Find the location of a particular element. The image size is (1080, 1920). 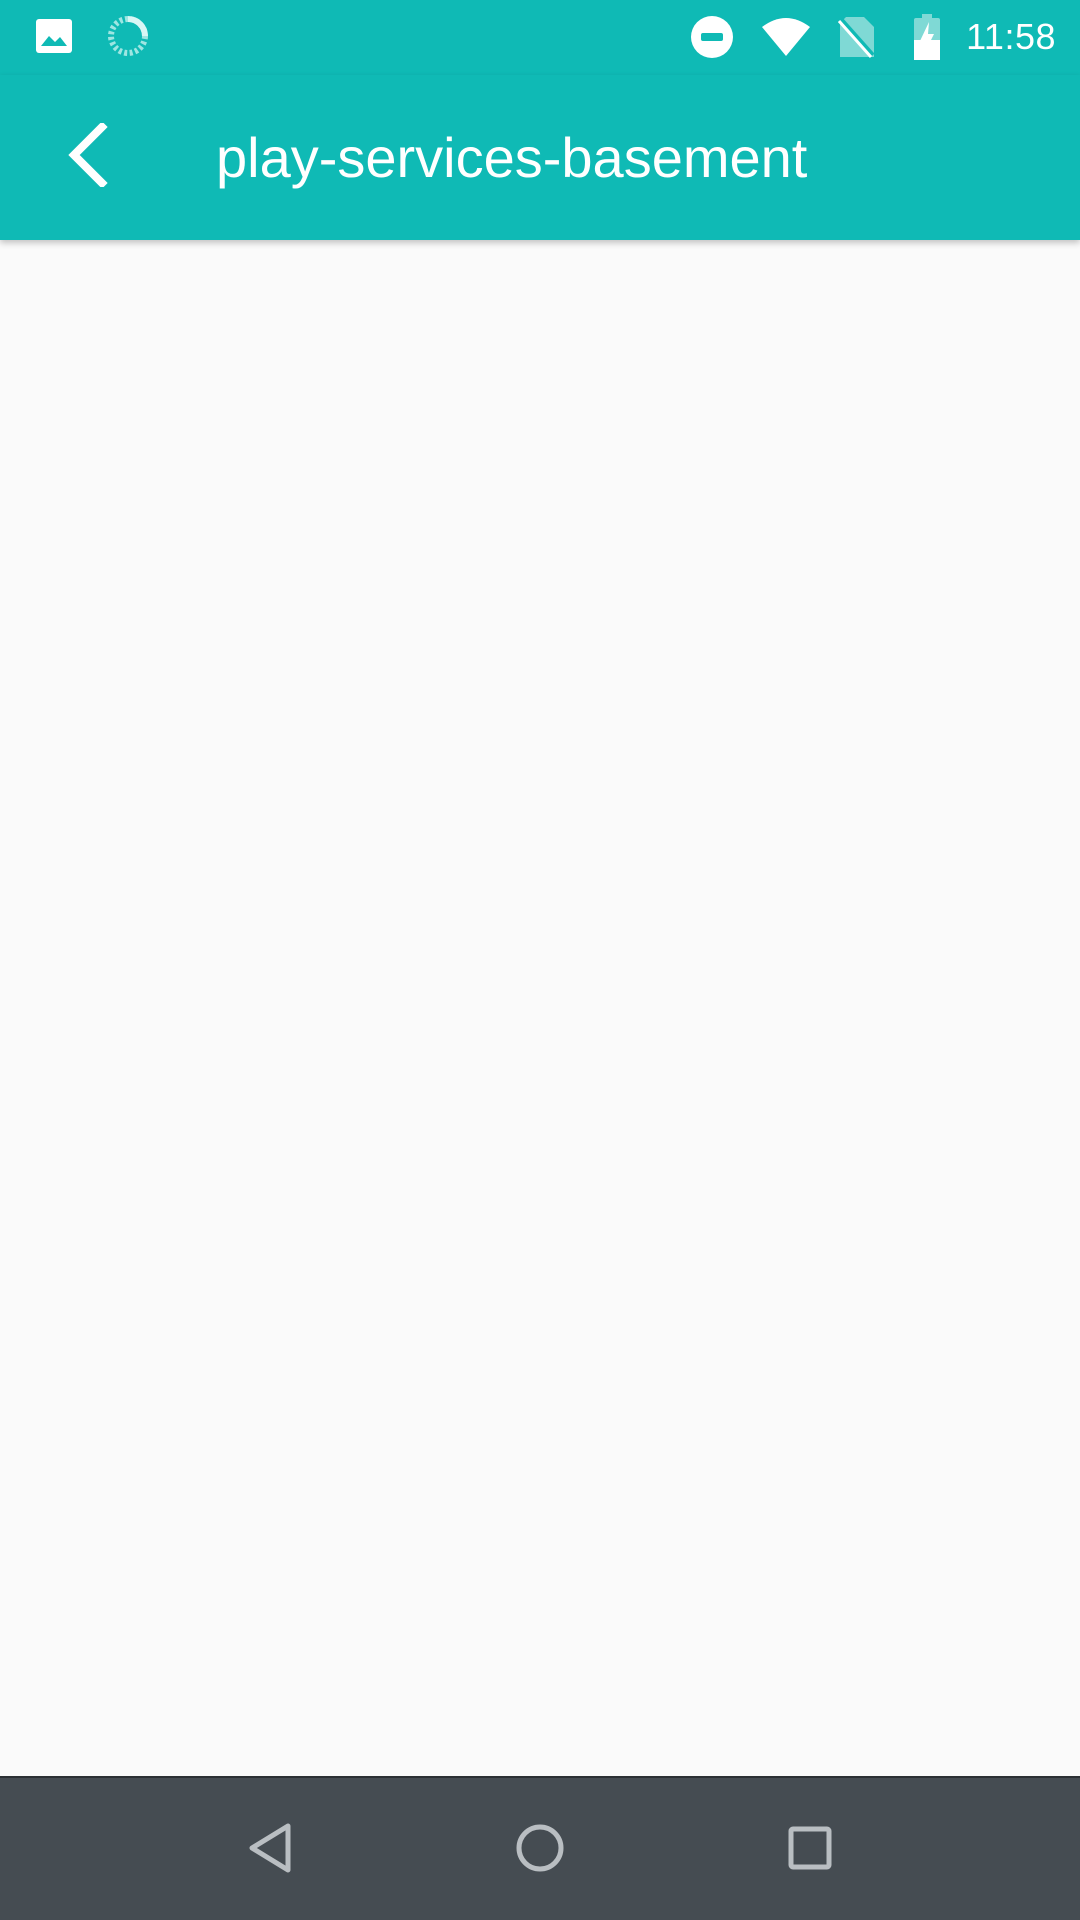

wifi-icon is located at coordinates (786, 37).